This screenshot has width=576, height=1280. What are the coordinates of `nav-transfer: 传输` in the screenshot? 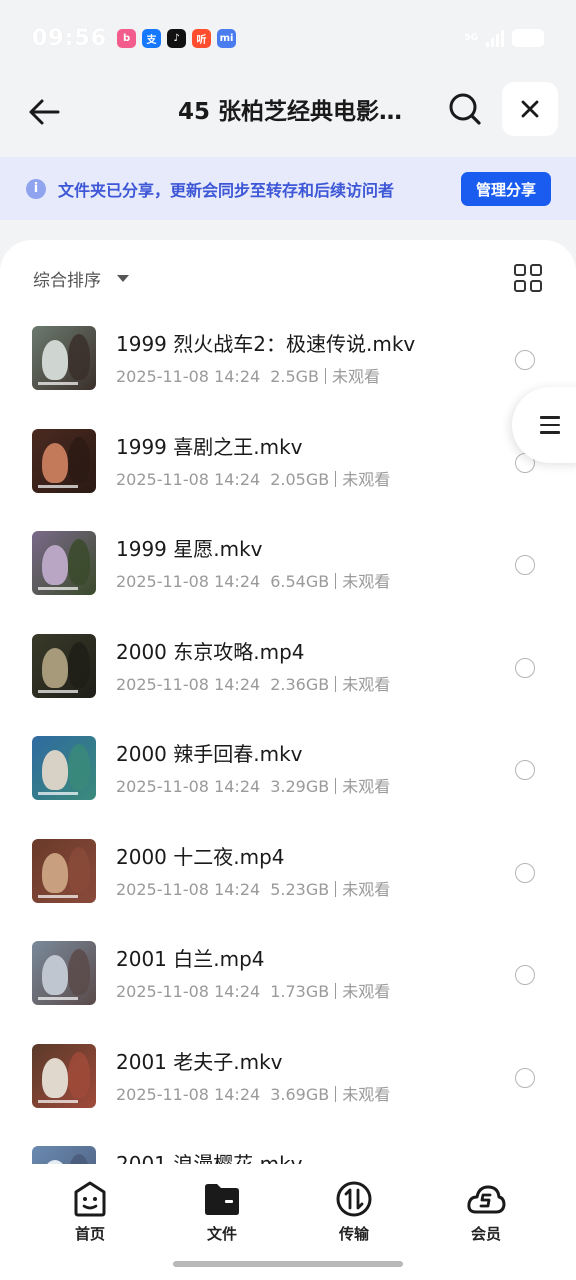 It's located at (354, 1211).